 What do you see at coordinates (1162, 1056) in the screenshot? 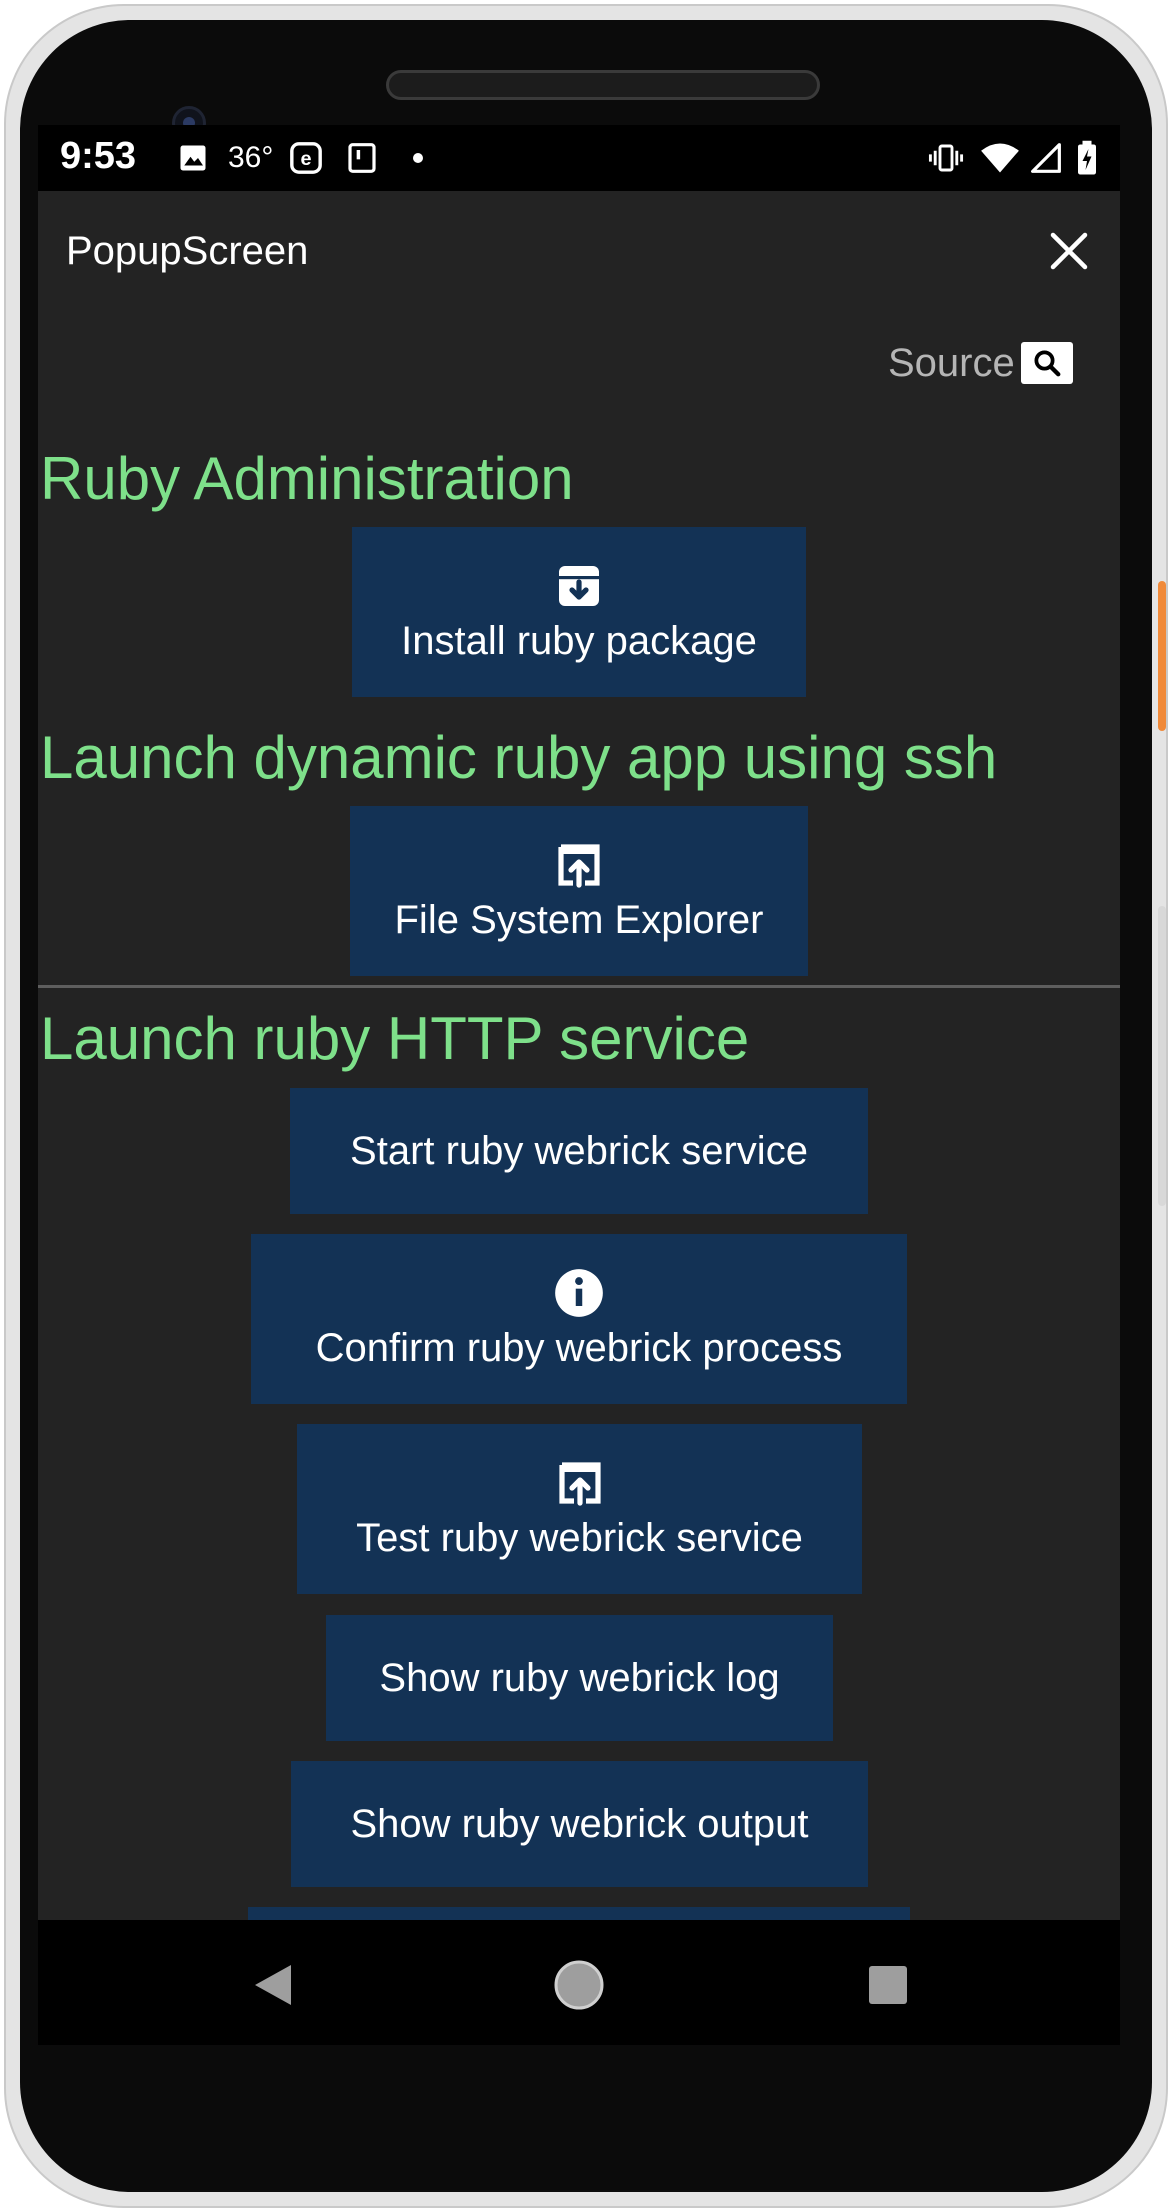
I see `volume-button` at bounding box center [1162, 1056].